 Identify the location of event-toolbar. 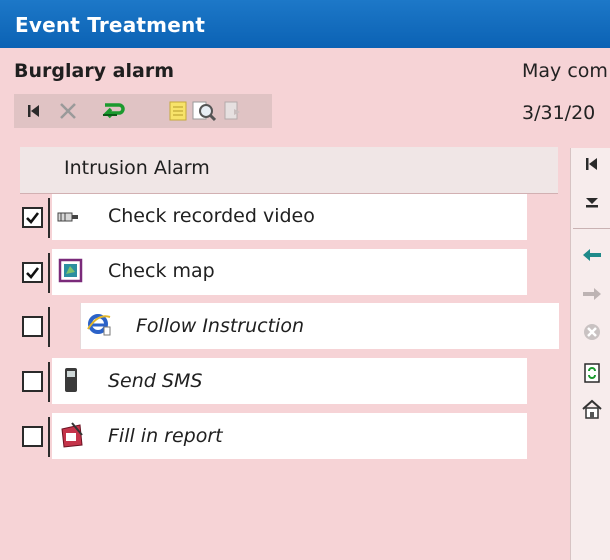
(143, 111).